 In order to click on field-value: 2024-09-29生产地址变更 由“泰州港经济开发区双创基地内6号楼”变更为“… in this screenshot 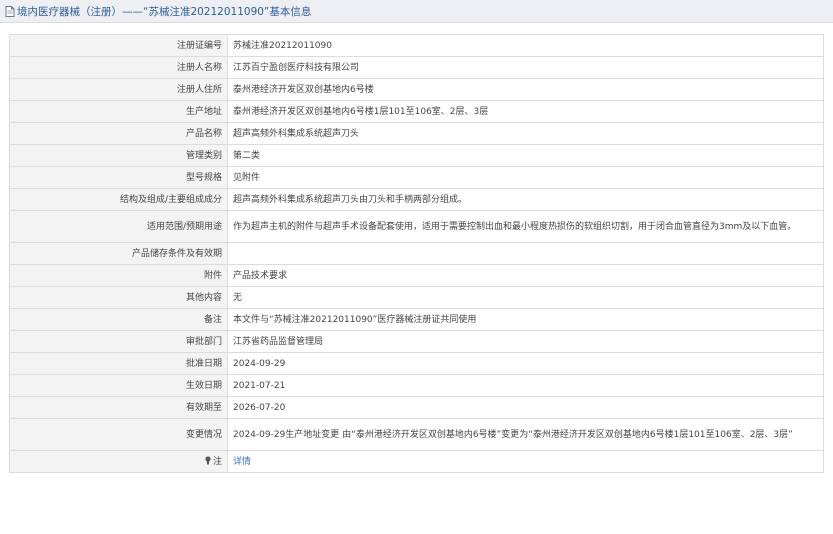, I will do `click(525, 434)`.